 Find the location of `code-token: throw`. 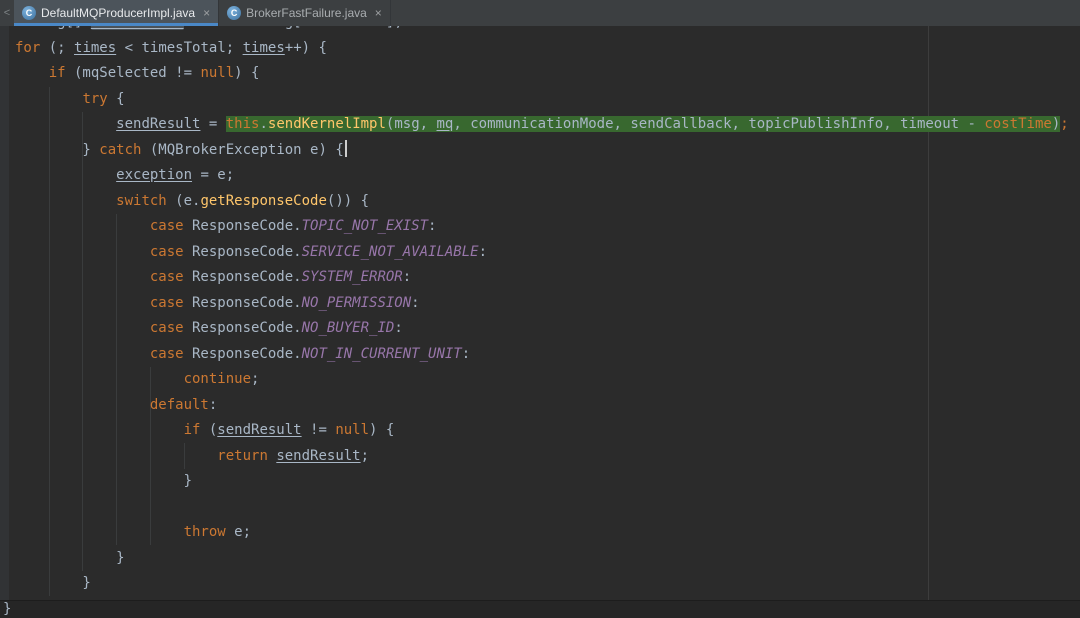

code-token: throw is located at coordinates (204, 532).